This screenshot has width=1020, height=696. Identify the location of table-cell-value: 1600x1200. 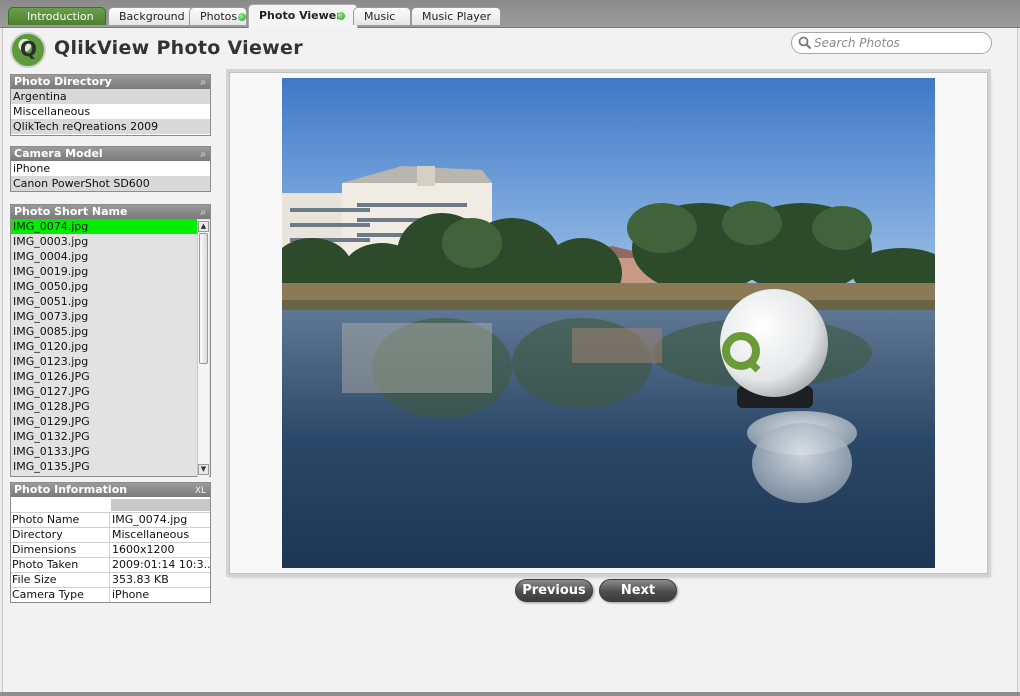
(143, 549).